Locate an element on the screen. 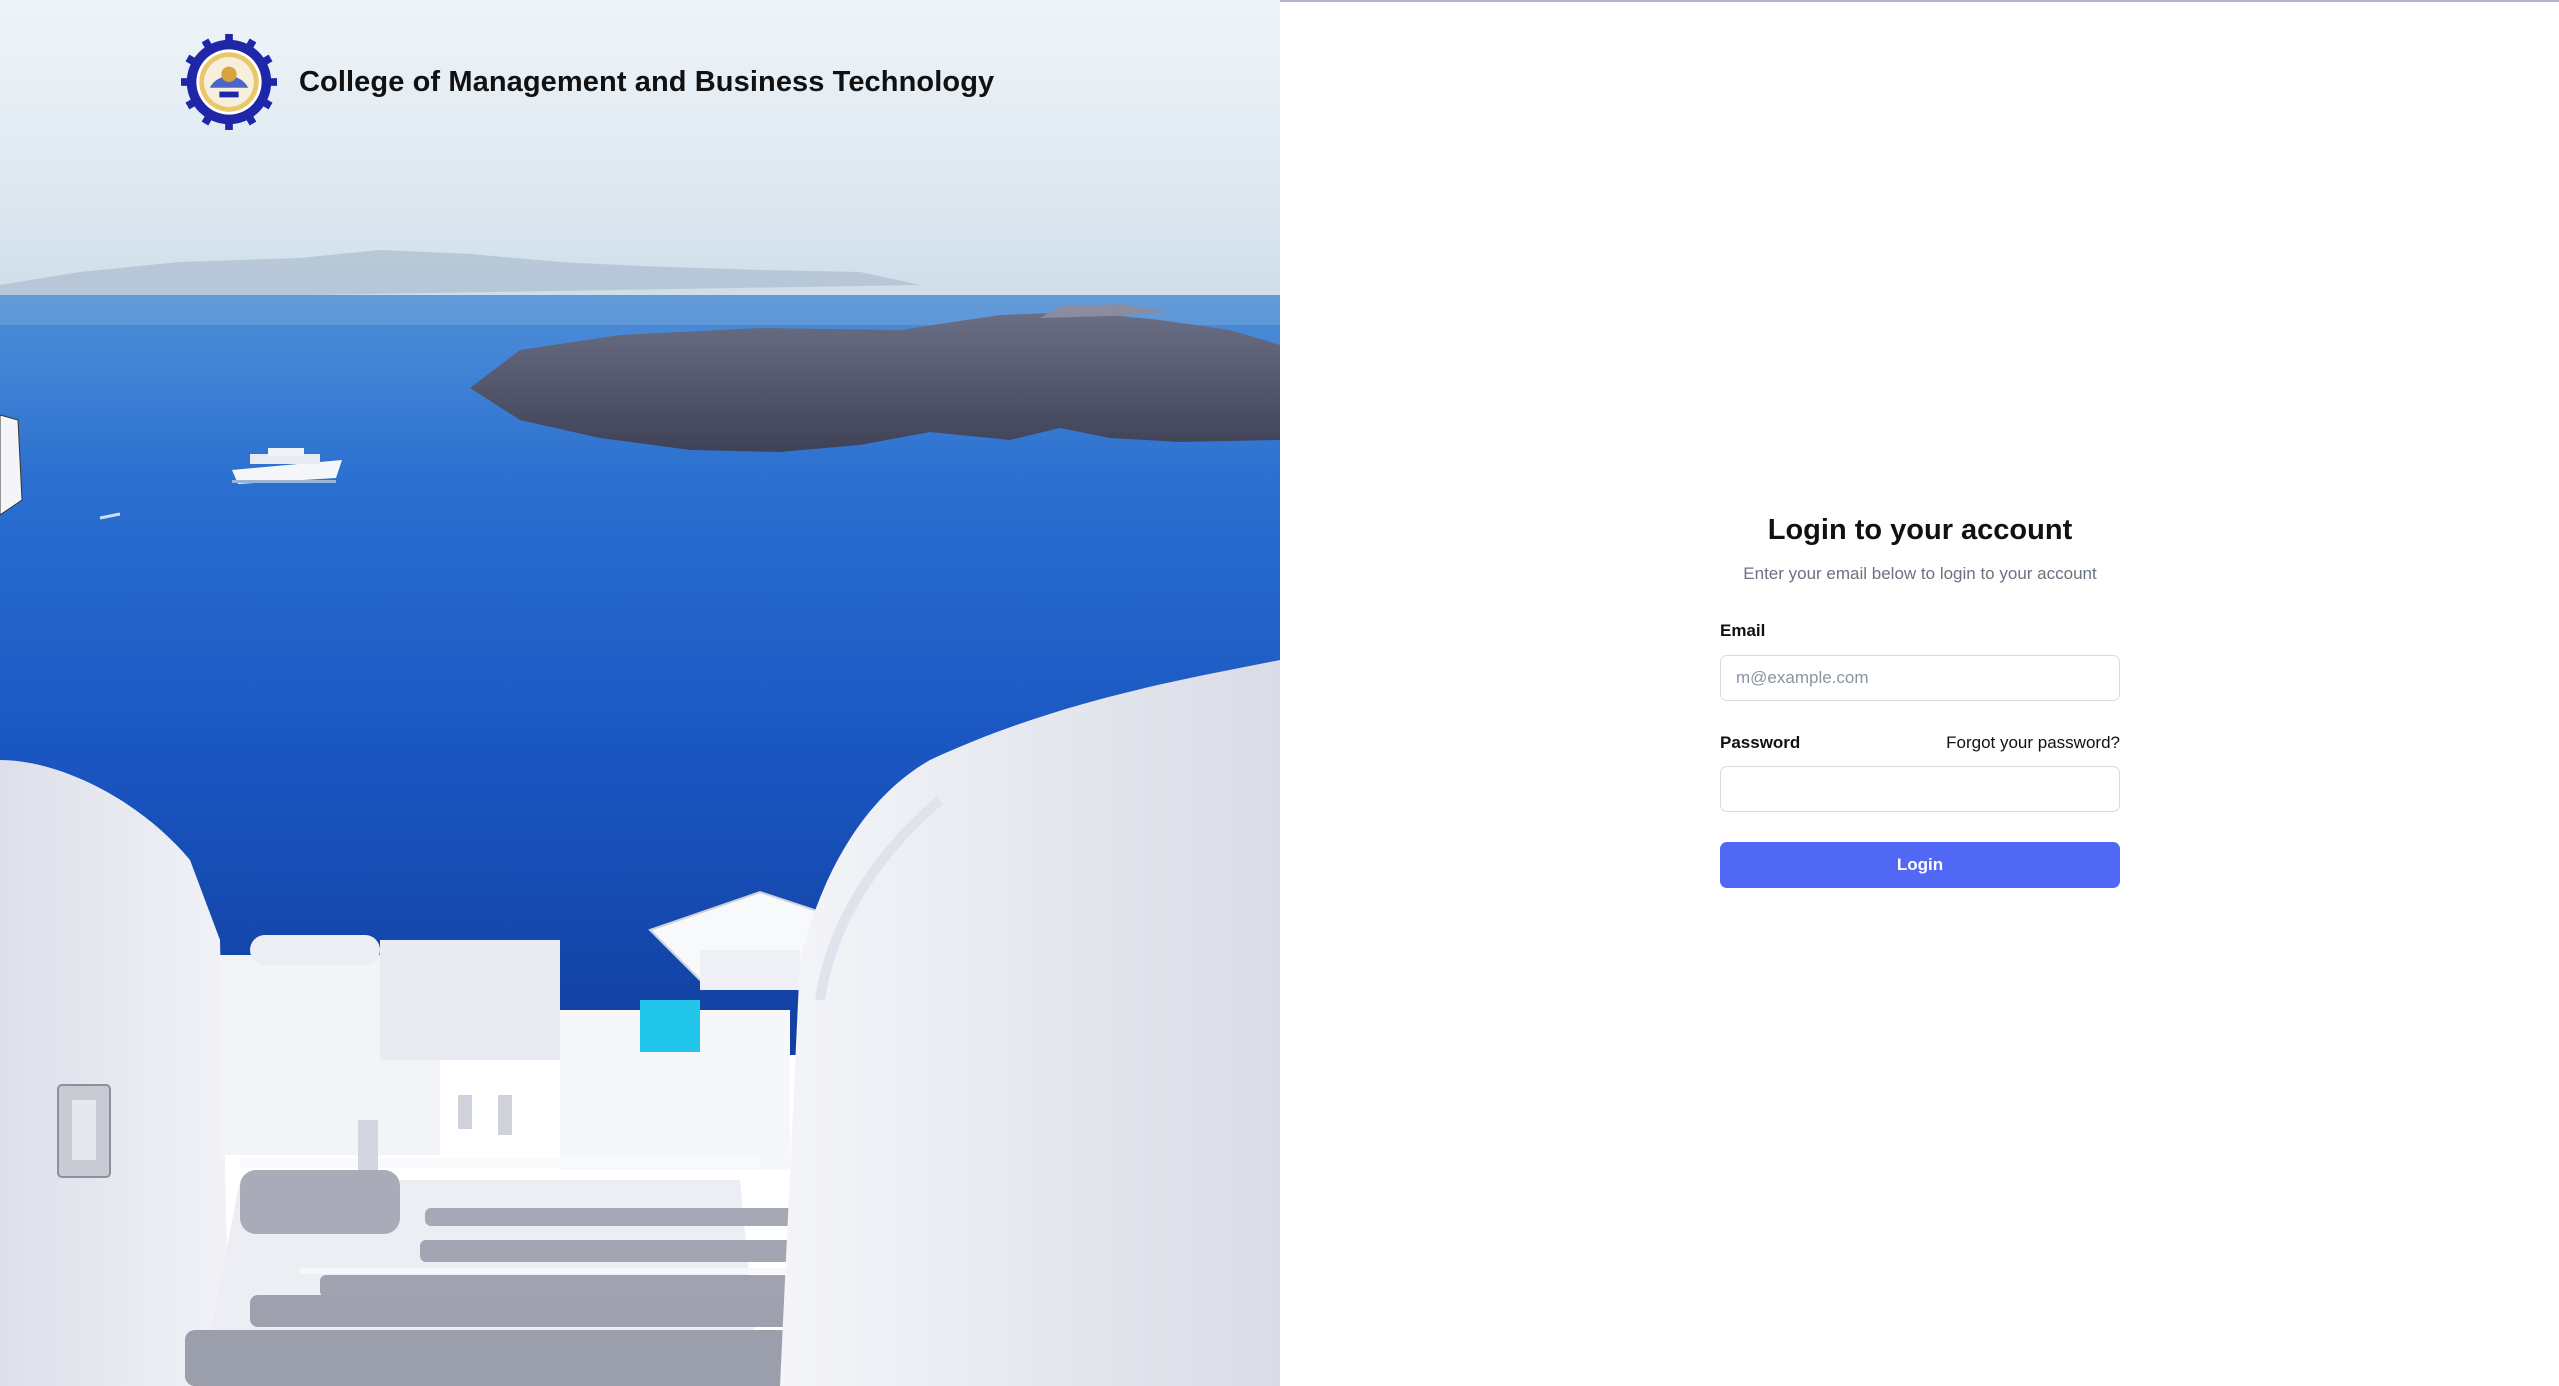  forgot-password-link: Forgot your password? is located at coordinates (2033, 743).